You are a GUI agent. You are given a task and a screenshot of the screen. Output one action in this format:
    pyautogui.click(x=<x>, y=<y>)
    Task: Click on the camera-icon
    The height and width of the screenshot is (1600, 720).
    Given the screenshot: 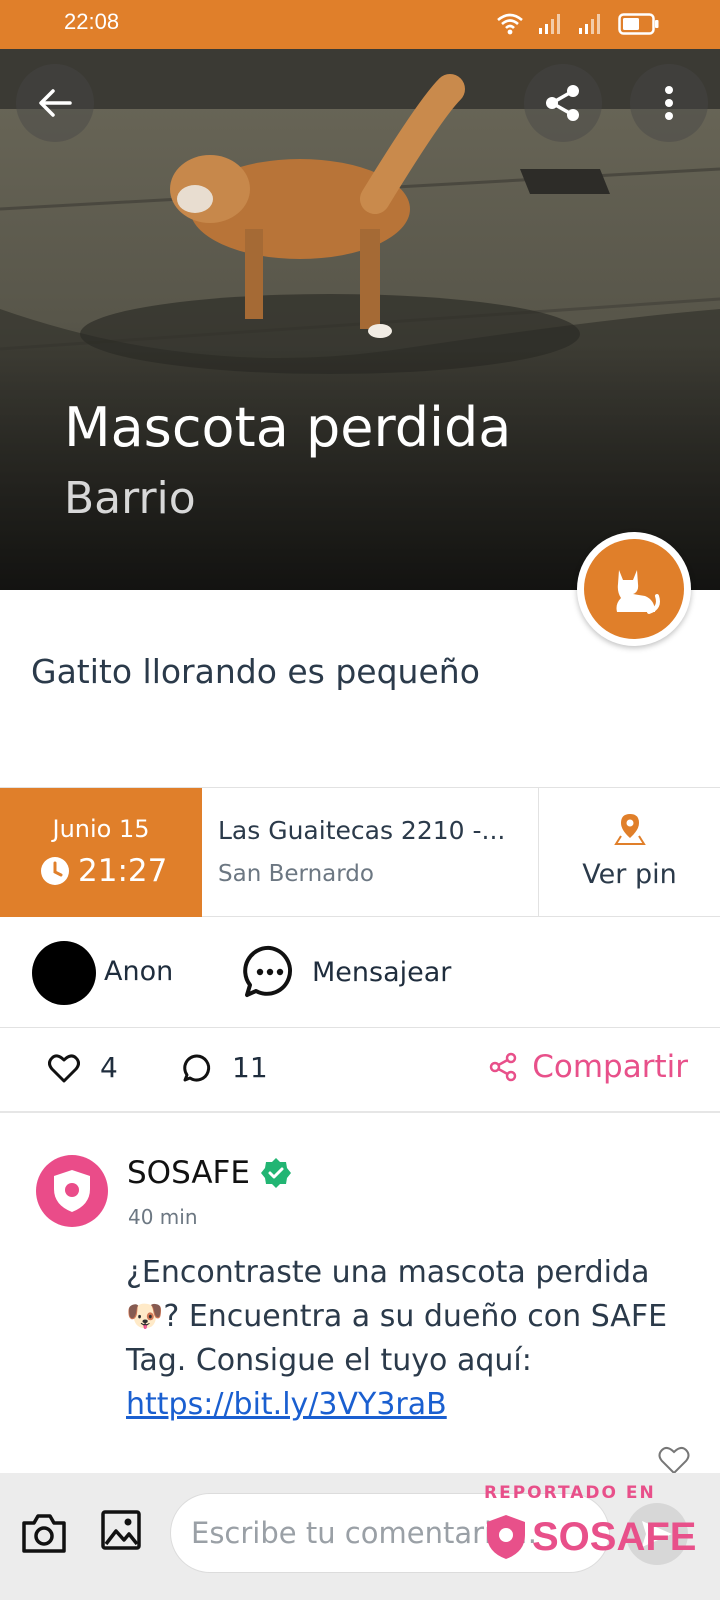 What is the action you would take?
    pyautogui.click(x=44, y=1533)
    